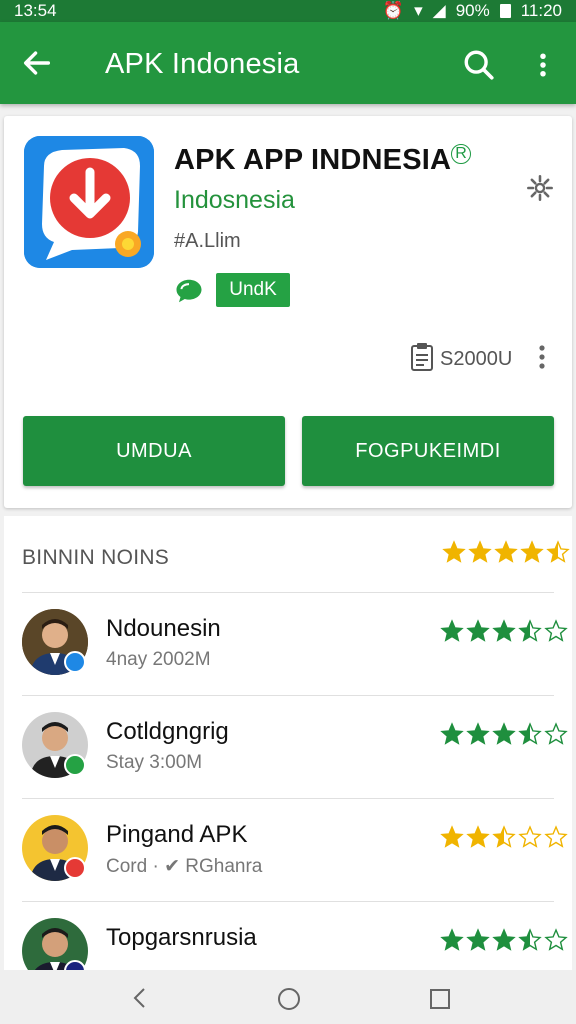 This screenshot has width=576, height=1024. Describe the element at coordinates (295, 643) in the screenshot. I see `review-row: Ndounesin 4nay 2002M` at that location.